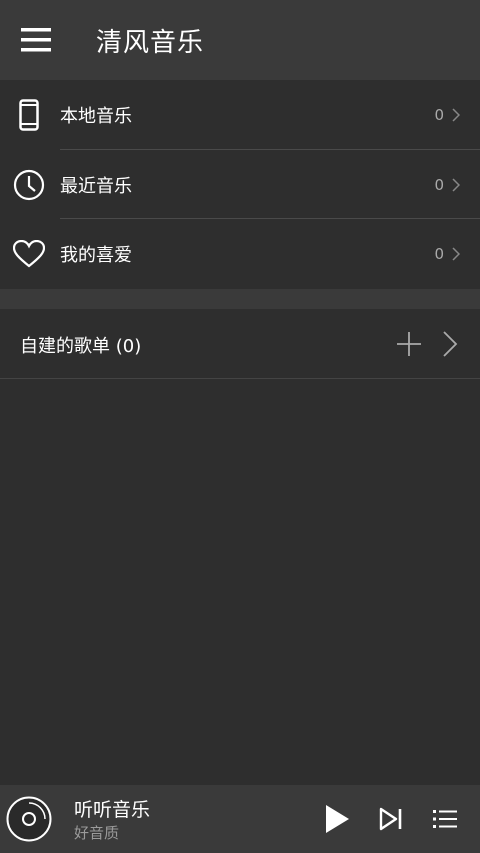  Describe the element at coordinates (29, 185) in the screenshot. I see `clock-icon` at that location.